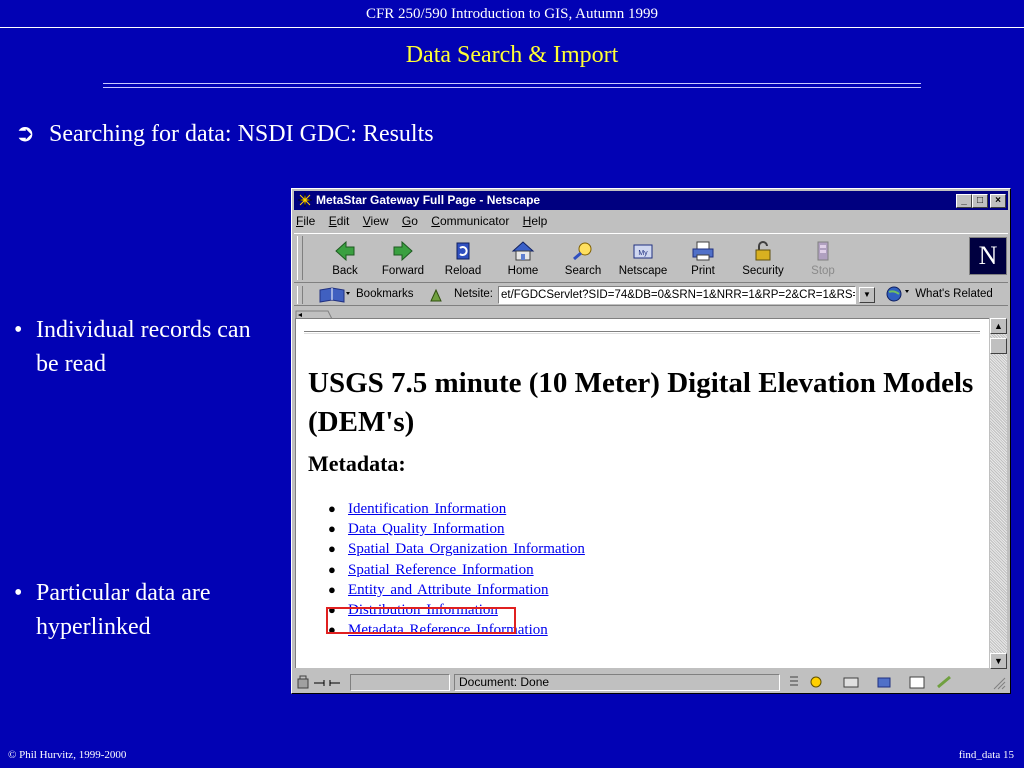  Describe the element at coordinates (426, 529) in the screenshot. I see `link-data-quality-information: Data Quality Information` at that location.